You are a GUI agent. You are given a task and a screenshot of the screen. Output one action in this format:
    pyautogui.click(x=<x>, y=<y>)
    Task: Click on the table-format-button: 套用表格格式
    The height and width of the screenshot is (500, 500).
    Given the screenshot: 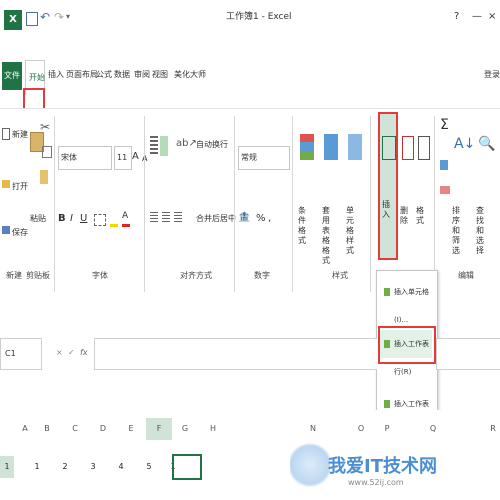 What is the action you would take?
    pyautogui.click(x=333, y=192)
    